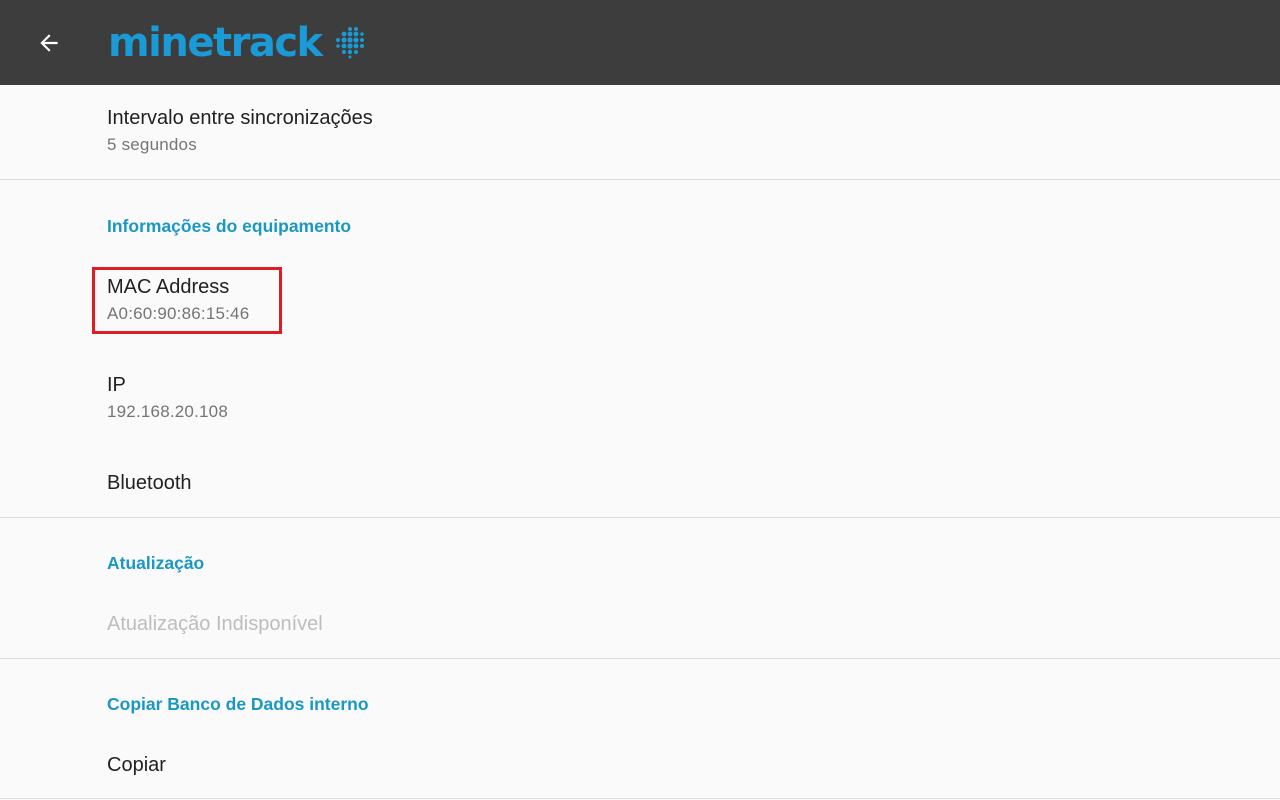 Image resolution: width=1280 pixels, height=800 pixels. What do you see at coordinates (349, 43) in the screenshot?
I see `logo-dots-icon` at bounding box center [349, 43].